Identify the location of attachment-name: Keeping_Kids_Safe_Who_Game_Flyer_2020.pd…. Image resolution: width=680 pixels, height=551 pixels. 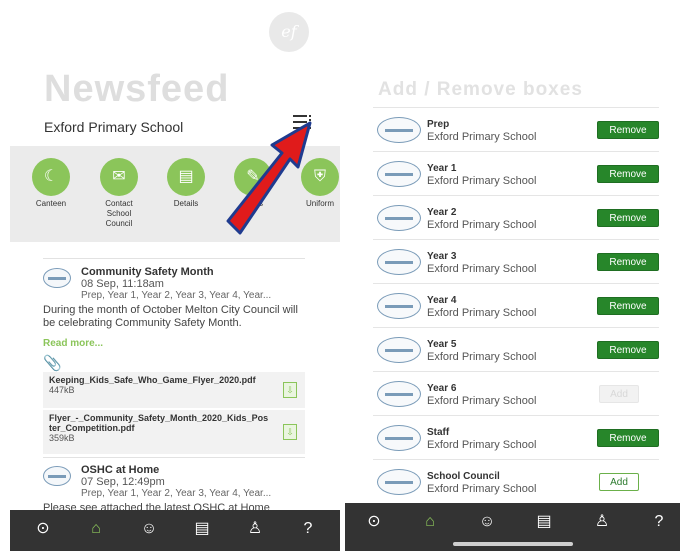
(152, 380).